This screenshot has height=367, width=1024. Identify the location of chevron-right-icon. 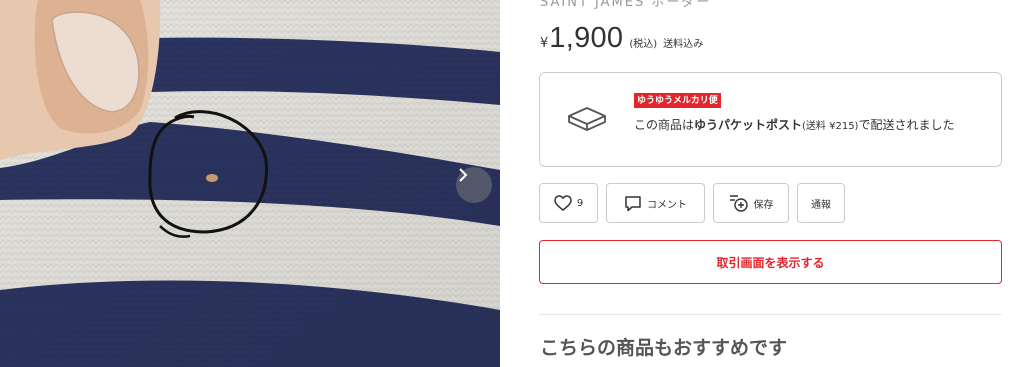
(463, 175).